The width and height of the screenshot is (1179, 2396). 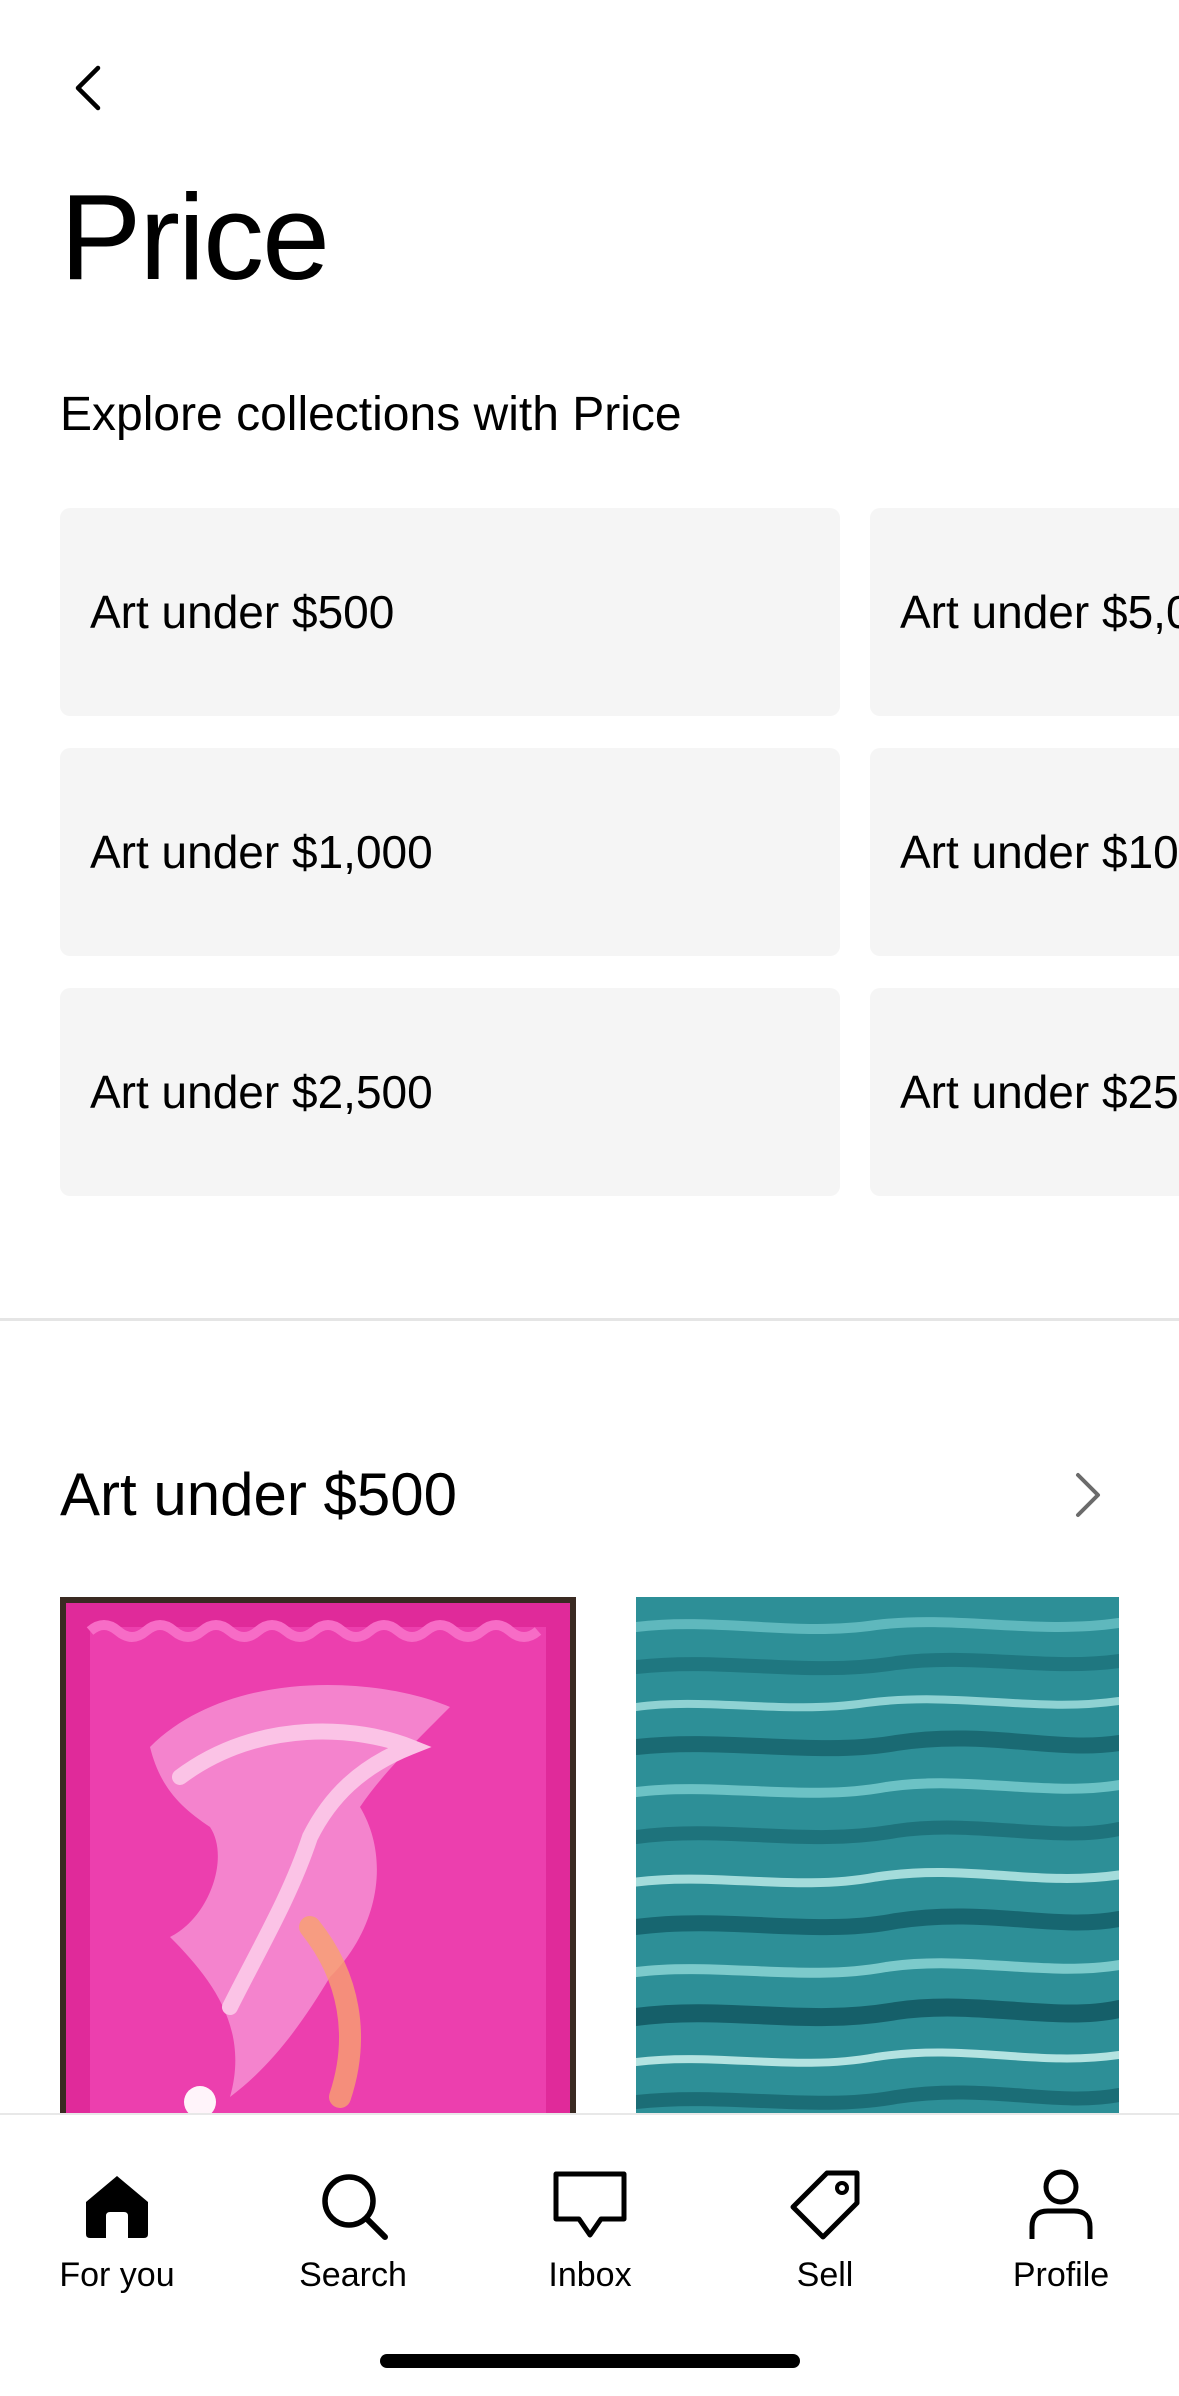 I want to click on page-title: Price, so click(x=195, y=237).